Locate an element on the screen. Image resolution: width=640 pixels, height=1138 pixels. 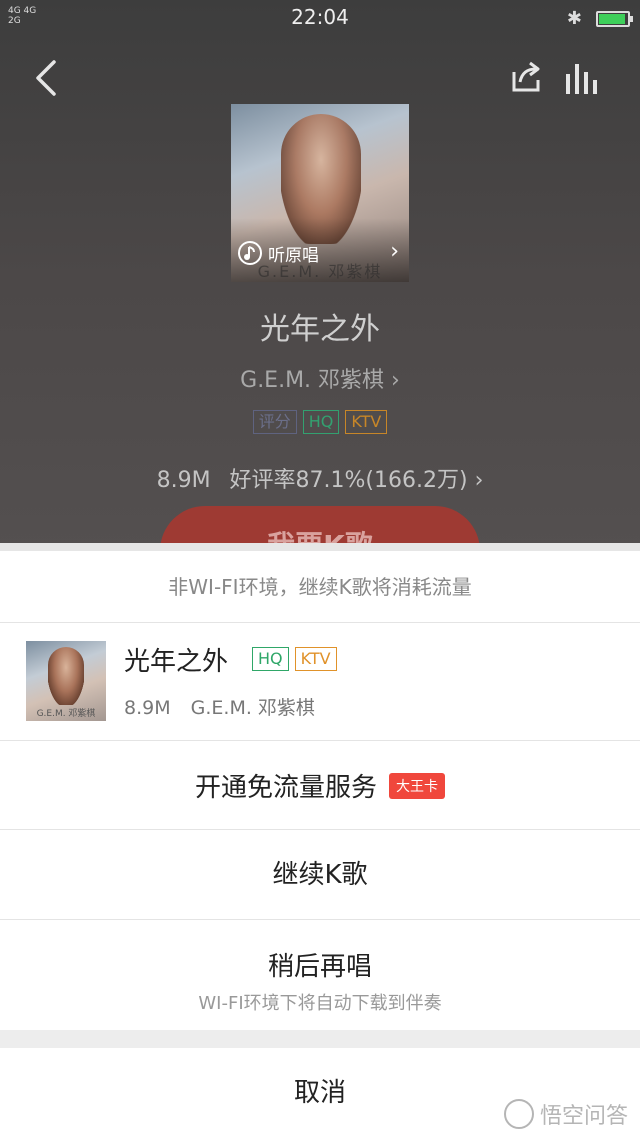
back-button is located at coordinates (48, 78).